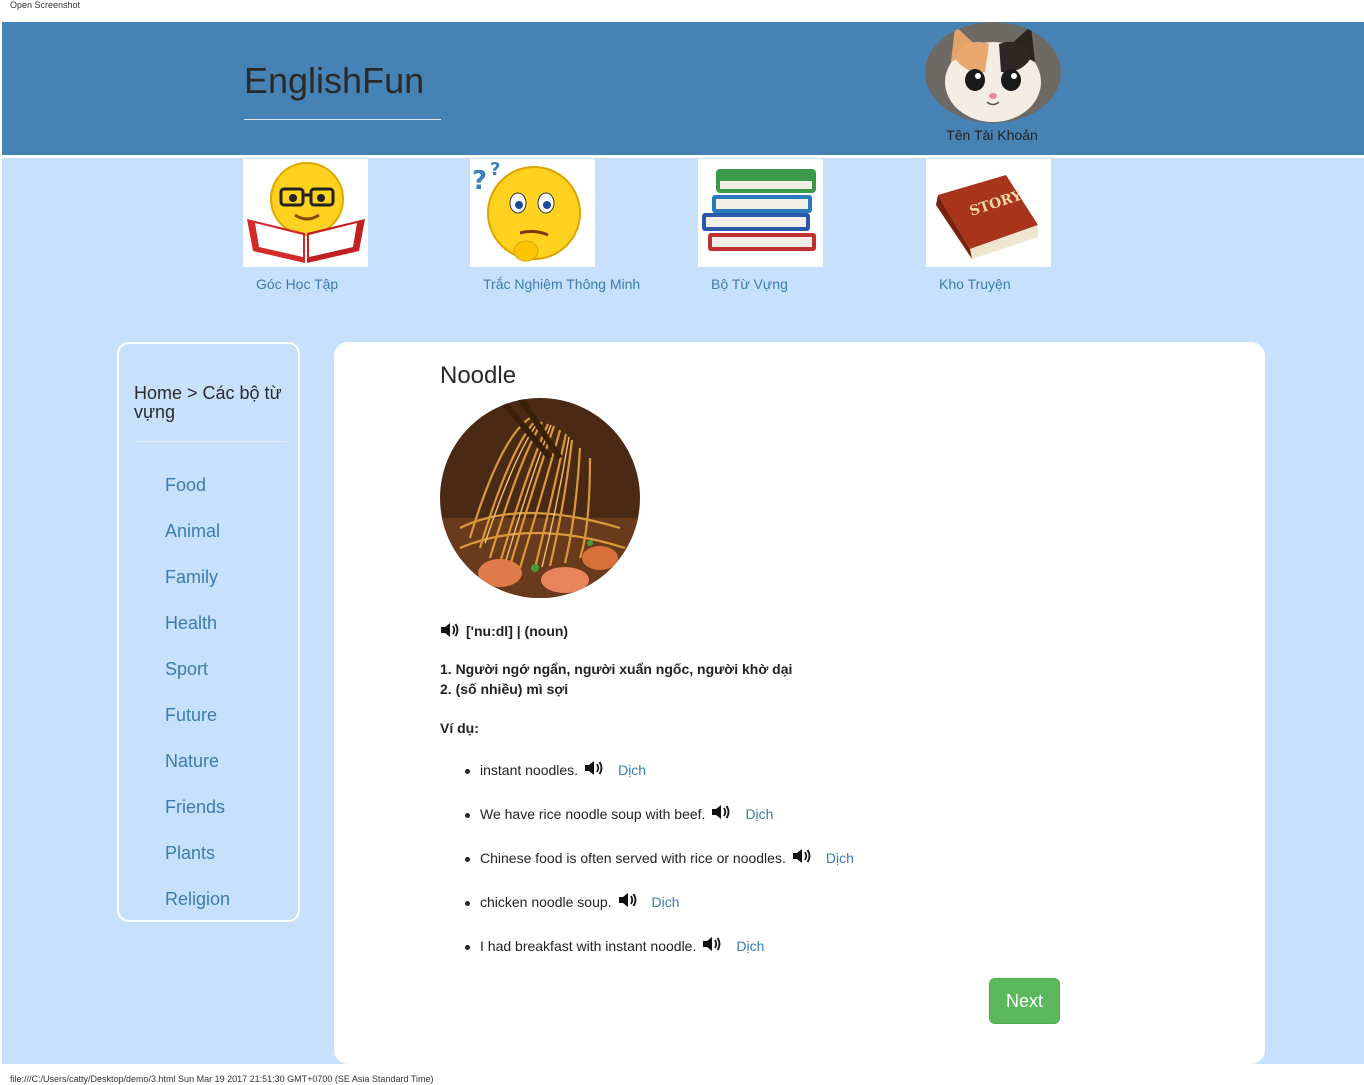 The height and width of the screenshot is (1085, 1364). Describe the element at coordinates (214, 403) in the screenshot. I see `breadcrumb: Home > Các bộ từ vựng` at that location.